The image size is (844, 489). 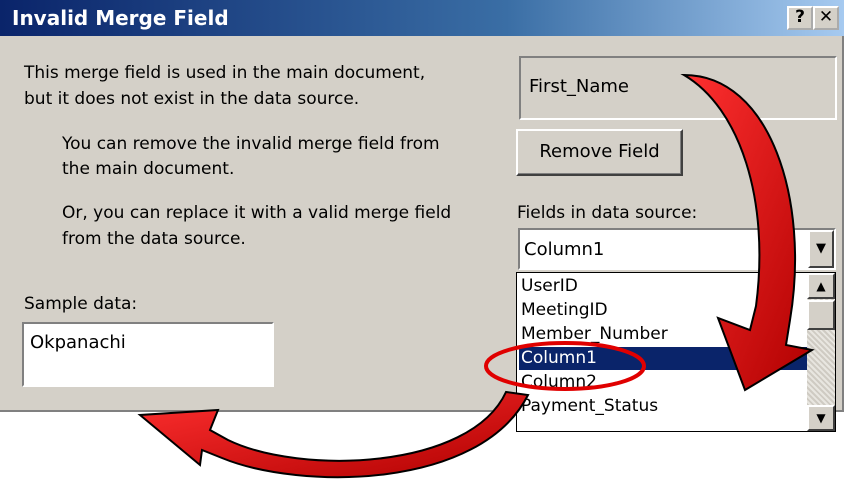 What do you see at coordinates (747, 232) in the screenshot?
I see `annotation-arrow-down` at bounding box center [747, 232].